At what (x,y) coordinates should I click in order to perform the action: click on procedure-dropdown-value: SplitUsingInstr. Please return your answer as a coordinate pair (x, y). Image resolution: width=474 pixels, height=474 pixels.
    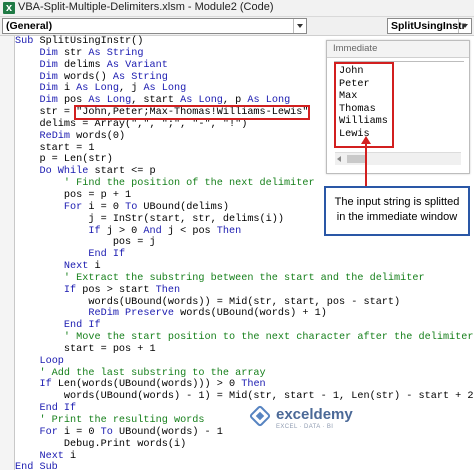
    Looking at the image, I should click on (428, 26).